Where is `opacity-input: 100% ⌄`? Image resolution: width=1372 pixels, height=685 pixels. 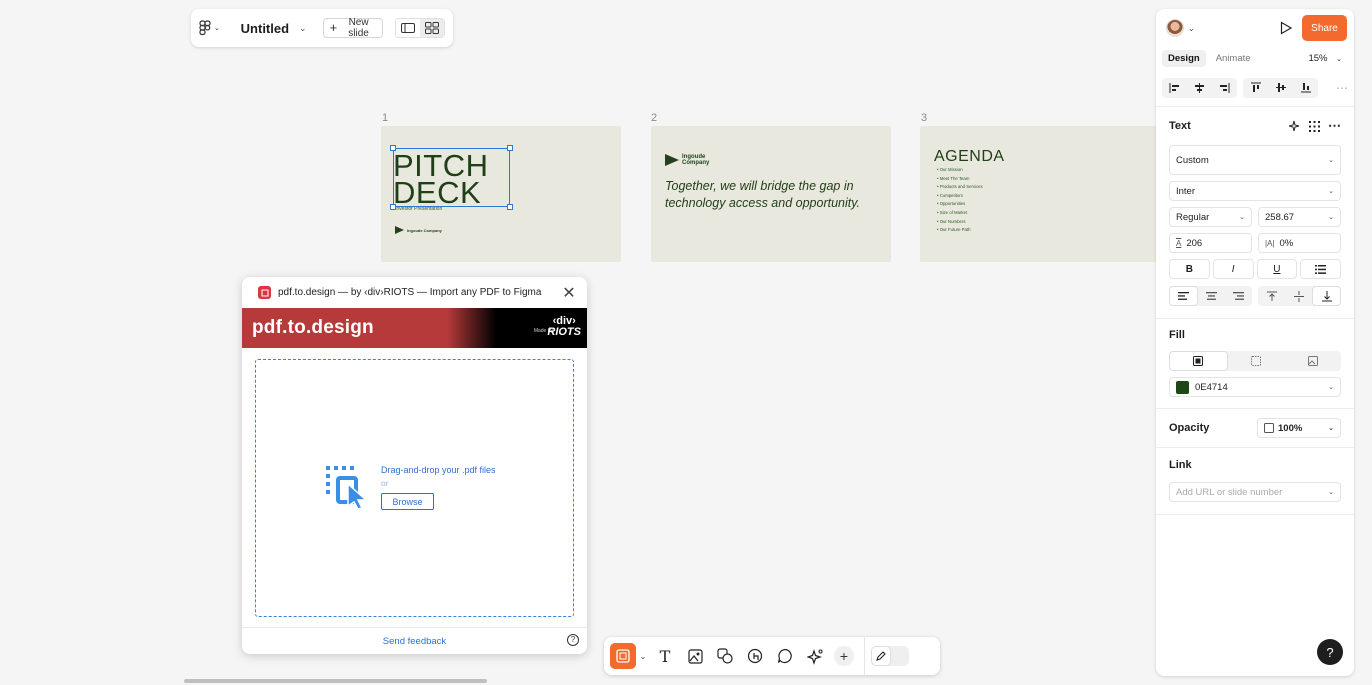 opacity-input: 100% ⌄ is located at coordinates (1299, 428).